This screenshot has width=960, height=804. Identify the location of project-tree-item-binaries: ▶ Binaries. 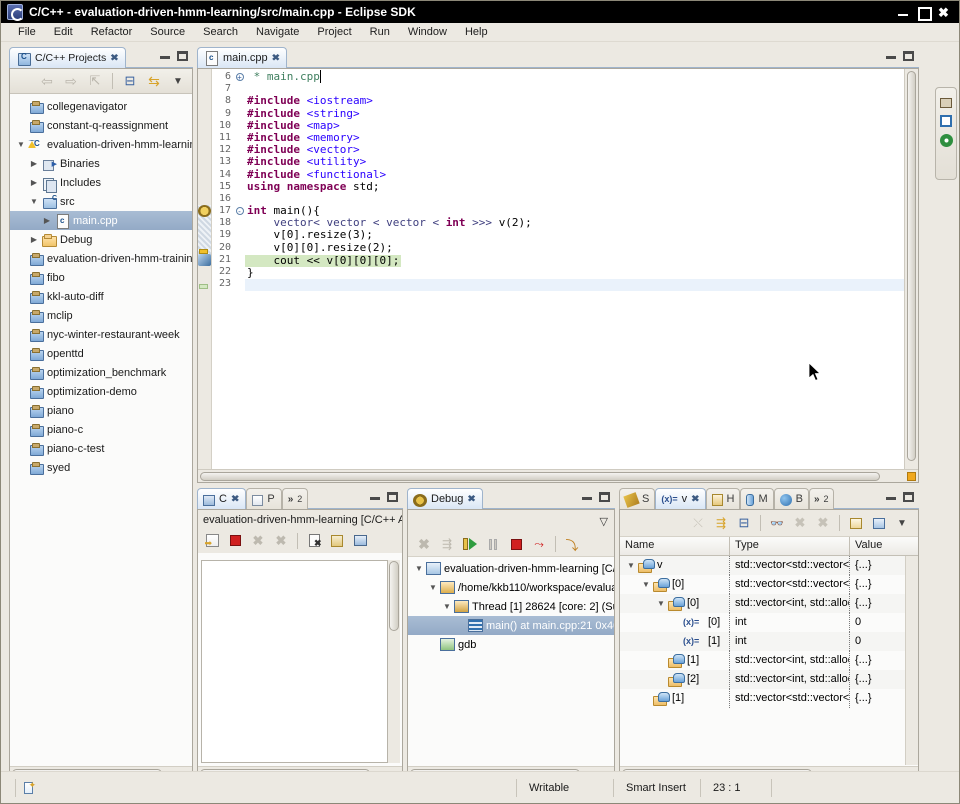
(101, 163).